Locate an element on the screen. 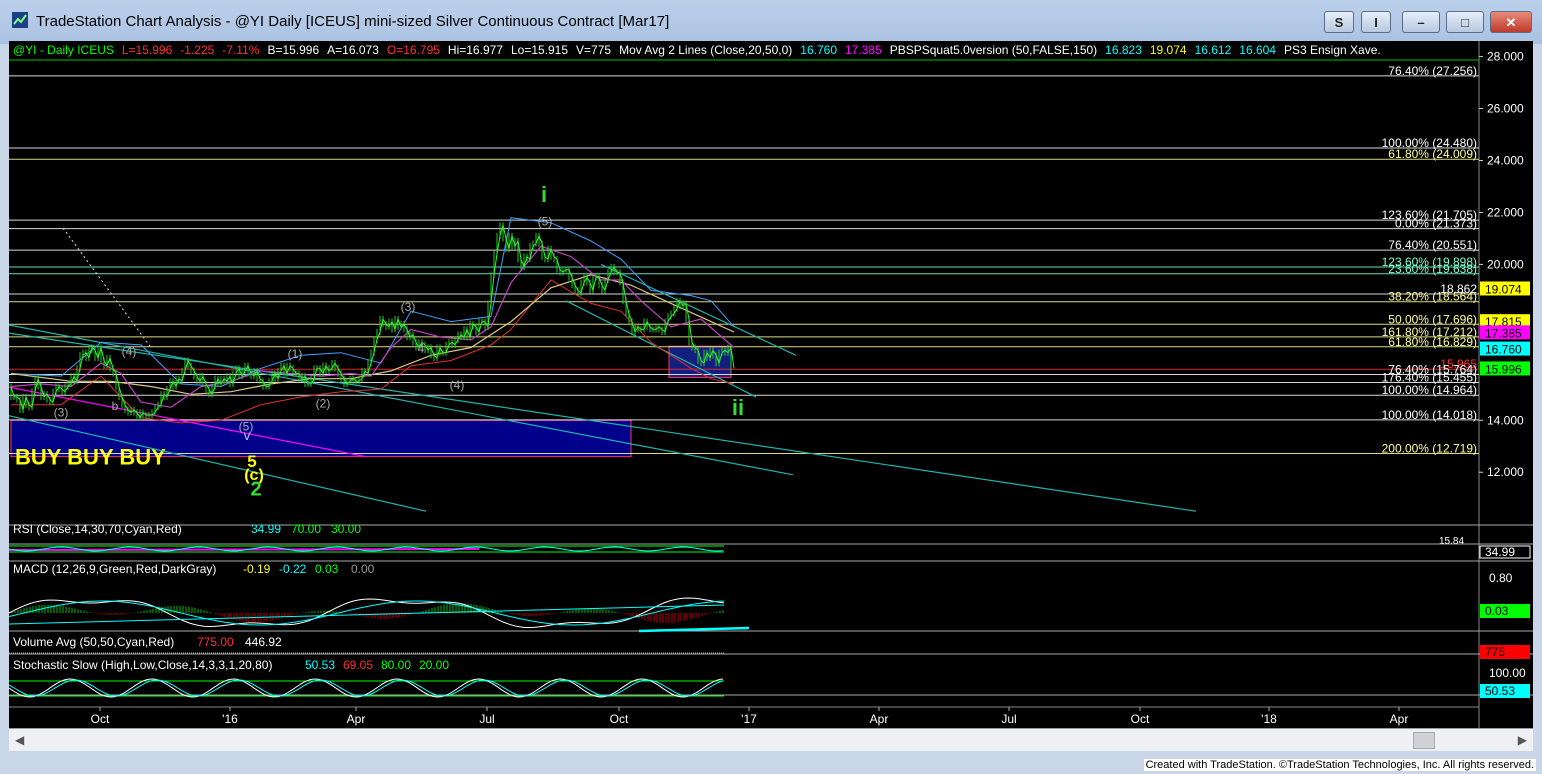 The width and height of the screenshot is (1542, 774). horizontal-scrollbar: ◀ ▶ is located at coordinates (771, 739).